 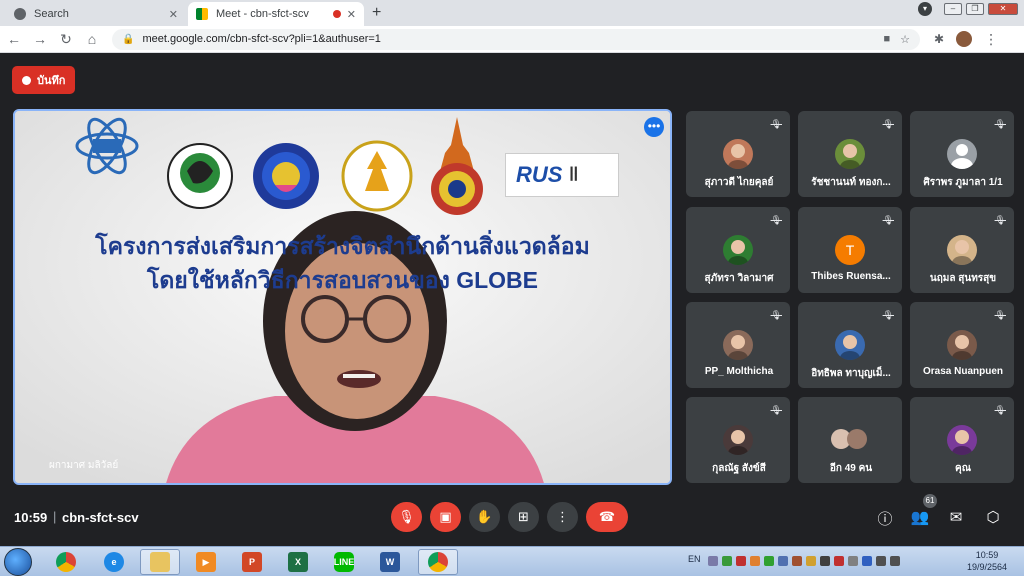 I want to click on taskbar: e ▶ P X LINE W EN 10:59 19/9/2564, so click(x=512, y=561).